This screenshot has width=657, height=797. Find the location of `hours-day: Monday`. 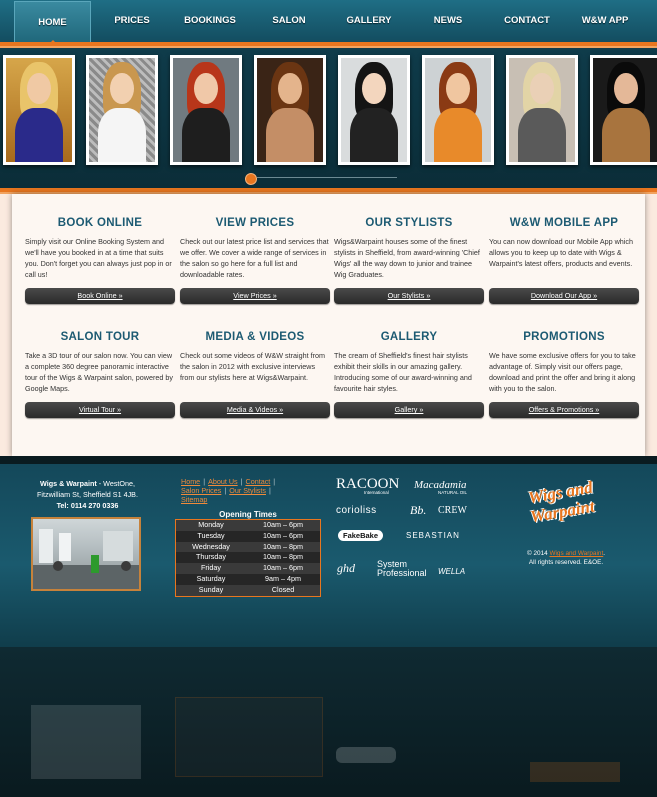

hours-day: Monday is located at coordinates (211, 524).